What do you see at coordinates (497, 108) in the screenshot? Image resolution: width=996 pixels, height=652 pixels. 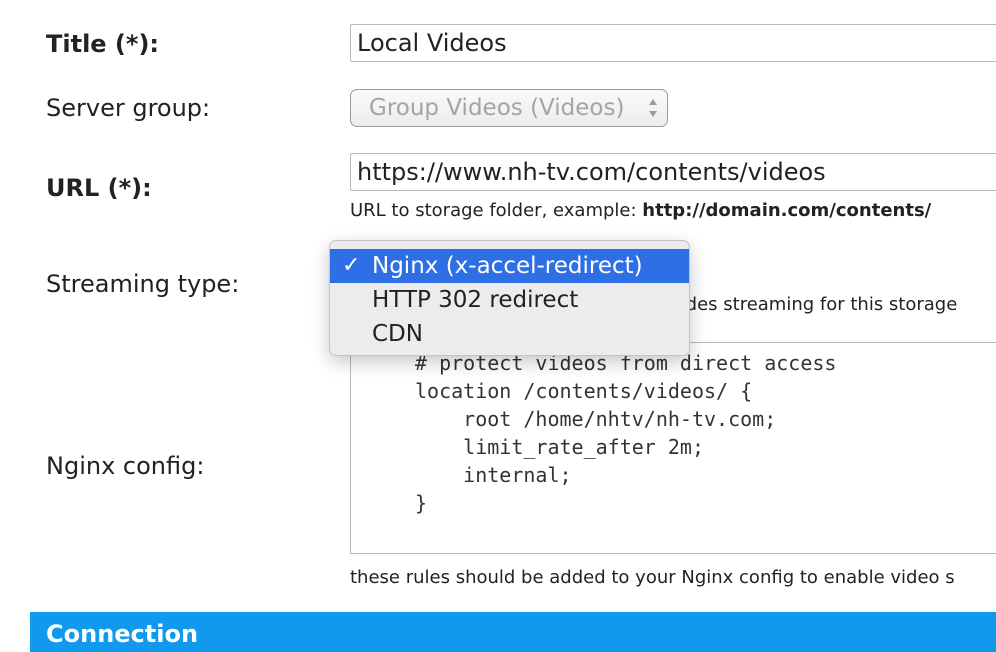 I see `server-group-value: Group Videos (Videos)` at bounding box center [497, 108].